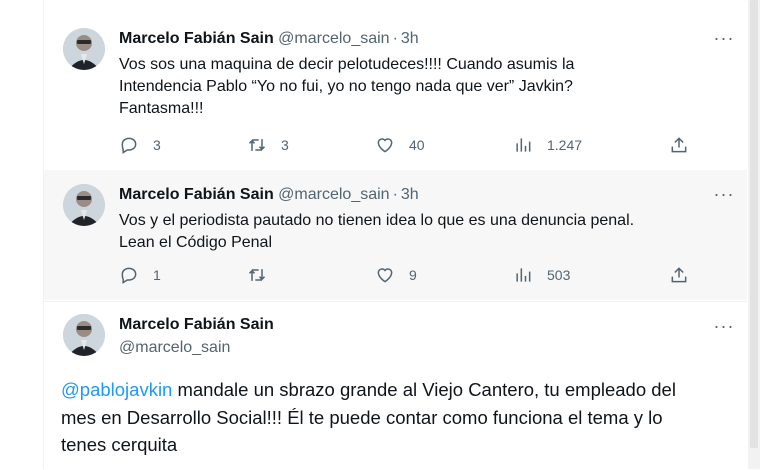 The width and height of the screenshot is (760, 470). What do you see at coordinates (400, 145) in the screenshot?
I see `like-button: 40` at bounding box center [400, 145].